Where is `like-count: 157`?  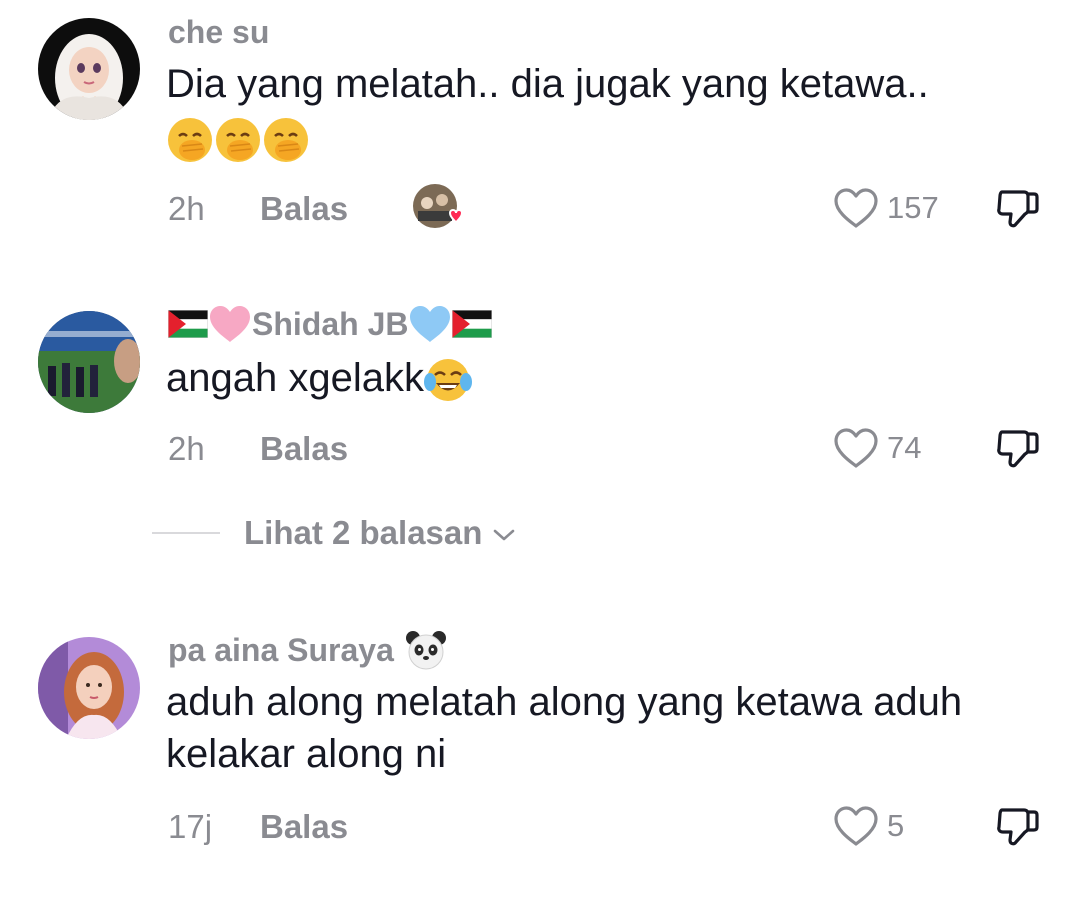 like-count: 157 is located at coordinates (913, 207).